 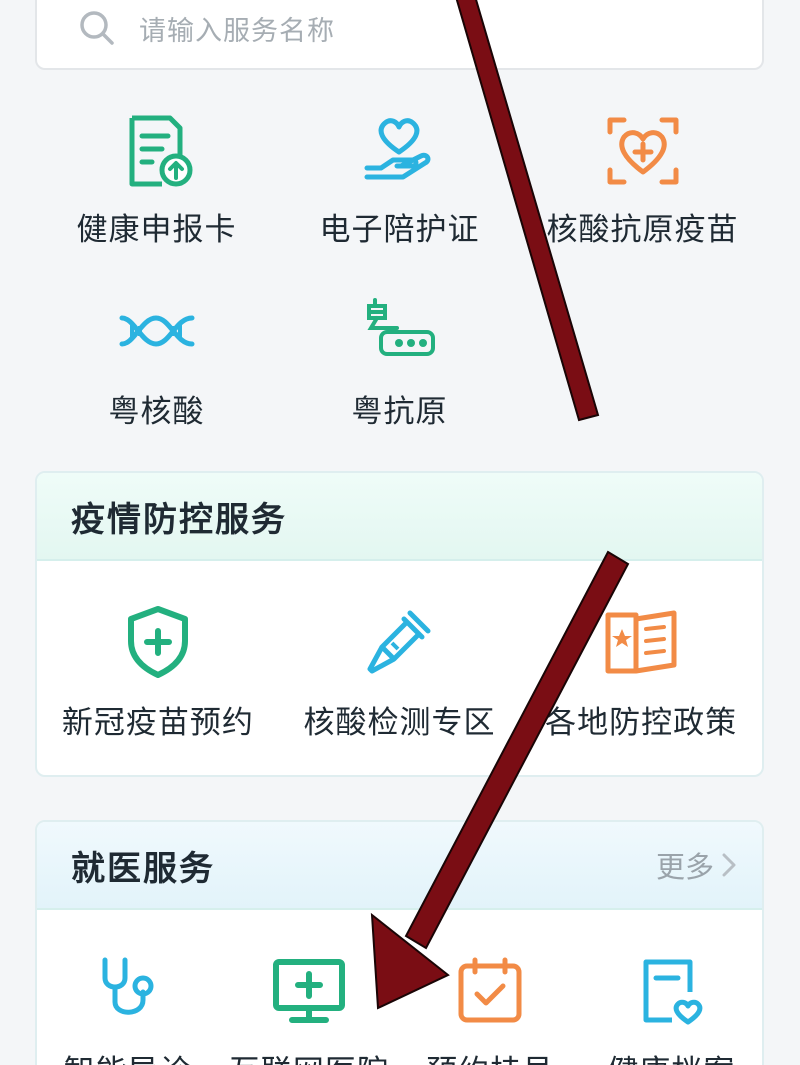 What do you see at coordinates (527, 211) in the screenshot?
I see `annotation-arrow-top` at bounding box center [527, 211].